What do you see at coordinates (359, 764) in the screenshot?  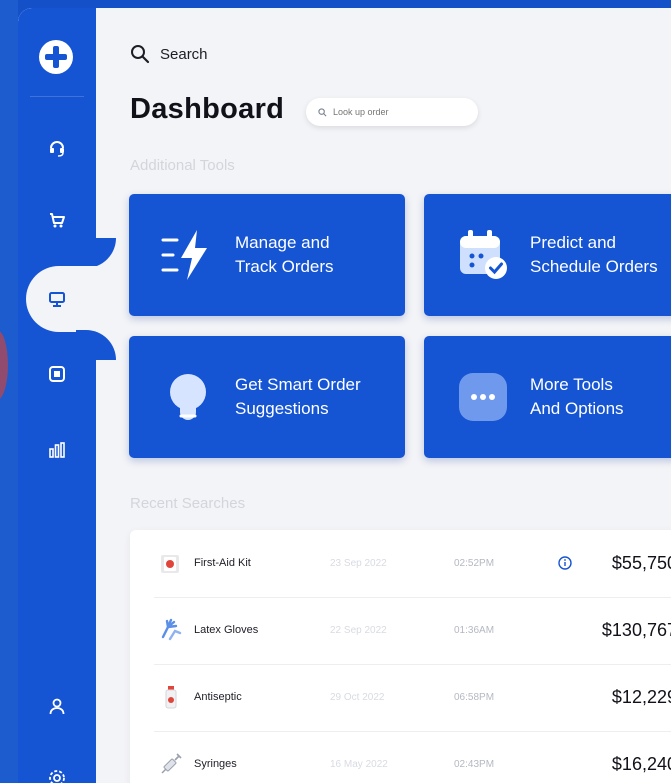 I see `item-date: 16 May 2022` at bounding box center [359, 764].